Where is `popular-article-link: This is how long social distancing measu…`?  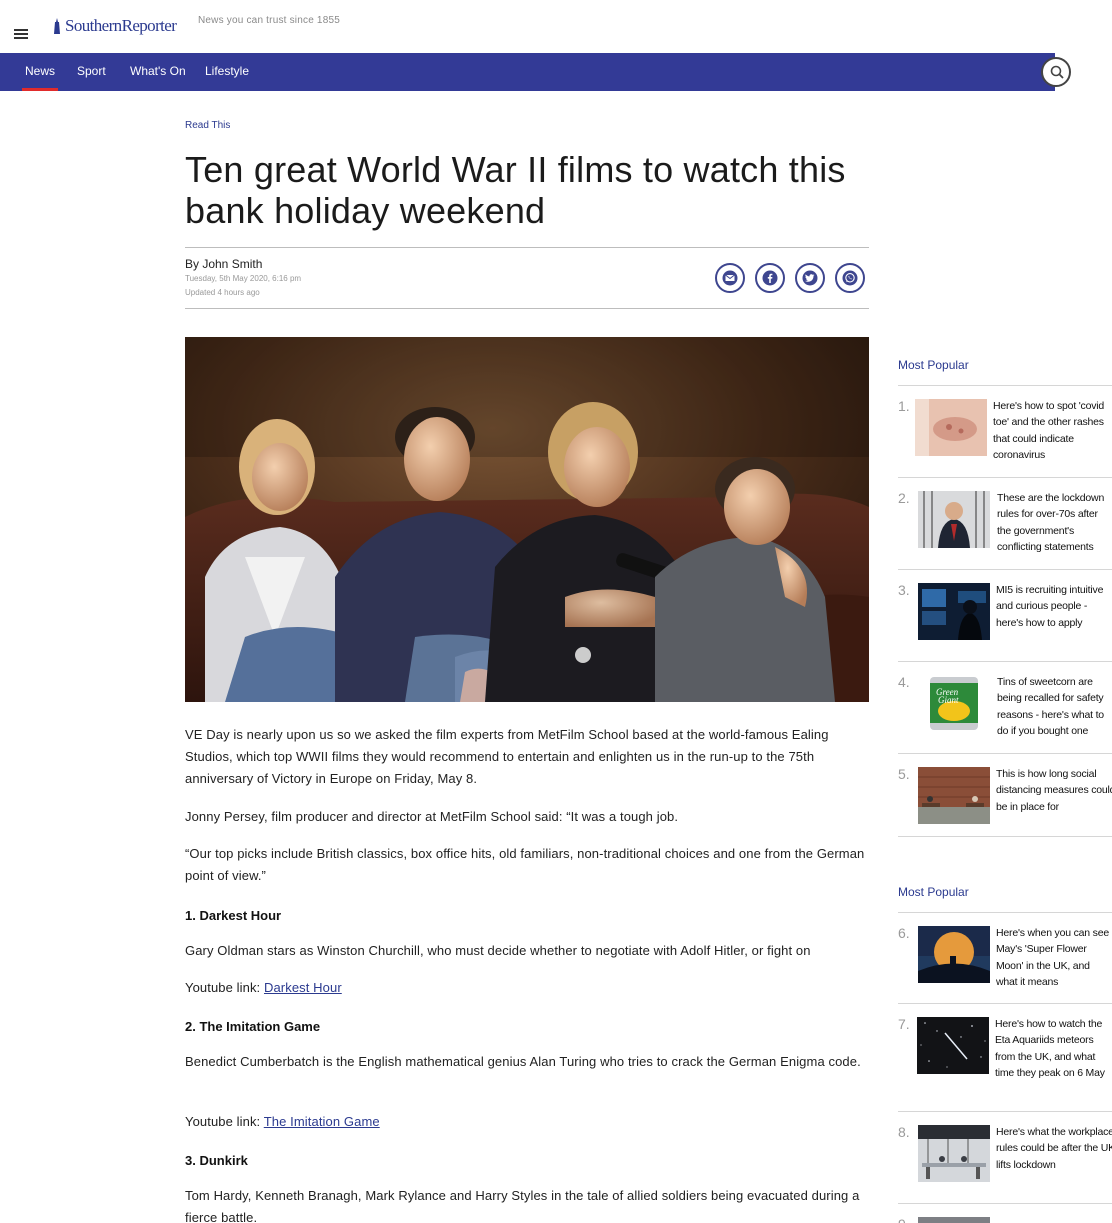 popular-article-link: This is how long social distancing measu… is located at coordinates (1054, 790).